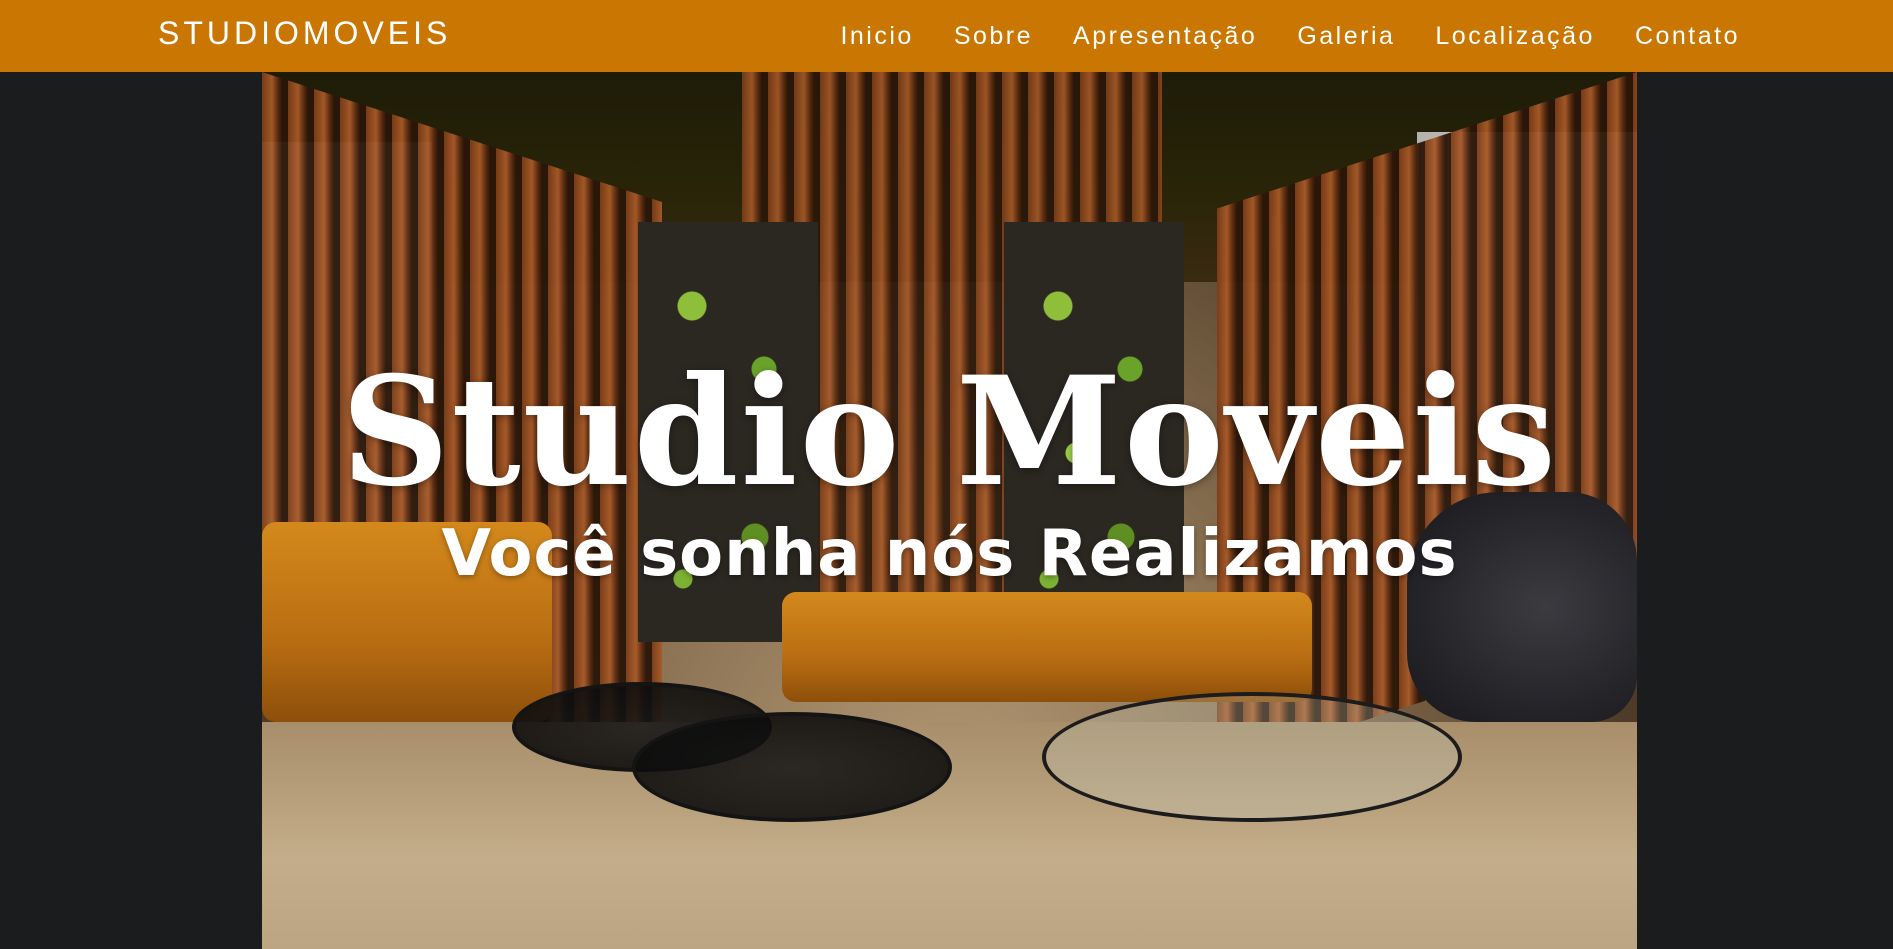 This screenshot has width=1893, height=949. I want to click on hero-subtitle: Você sonha nós Realizamos, so click(949, 554).